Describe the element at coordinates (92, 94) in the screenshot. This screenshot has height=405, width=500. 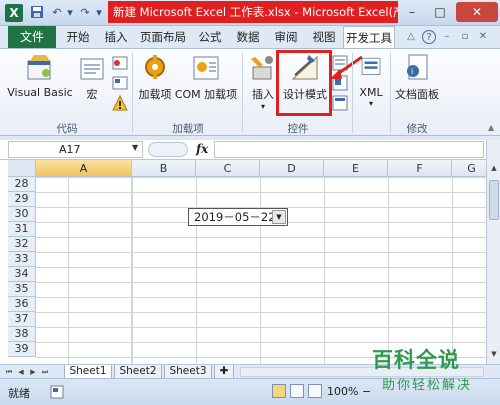
I see `macros-label: 宏` at that location.